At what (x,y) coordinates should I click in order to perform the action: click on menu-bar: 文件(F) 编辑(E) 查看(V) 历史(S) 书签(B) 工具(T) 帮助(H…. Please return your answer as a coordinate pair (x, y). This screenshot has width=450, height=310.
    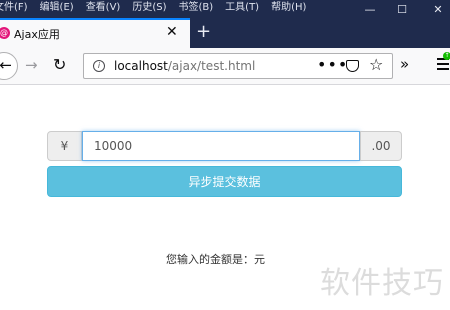
    Looking at the image, I should click on (153, 8).